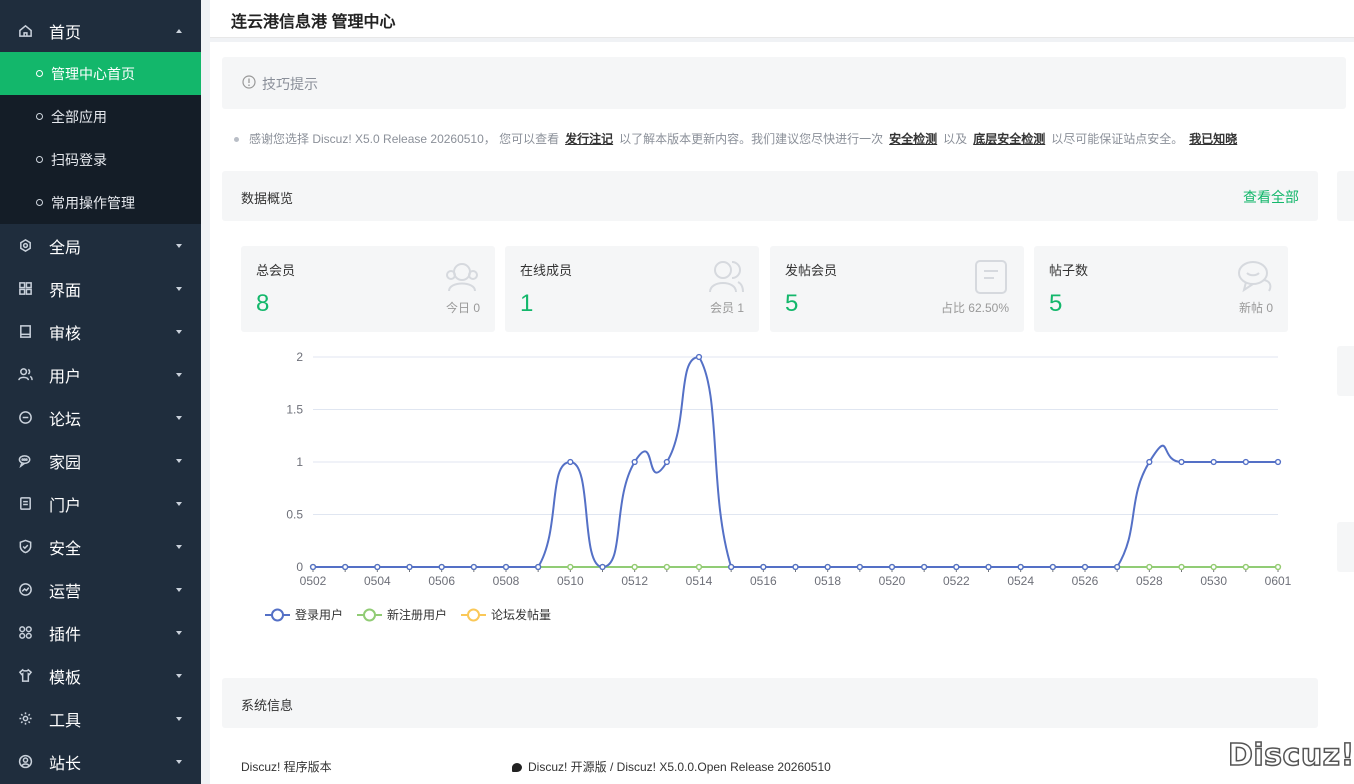  Describe the element at coordinates (100, 159) in the screenshot. I see `submenu-item-qr-login: 扫码登录` at that location.